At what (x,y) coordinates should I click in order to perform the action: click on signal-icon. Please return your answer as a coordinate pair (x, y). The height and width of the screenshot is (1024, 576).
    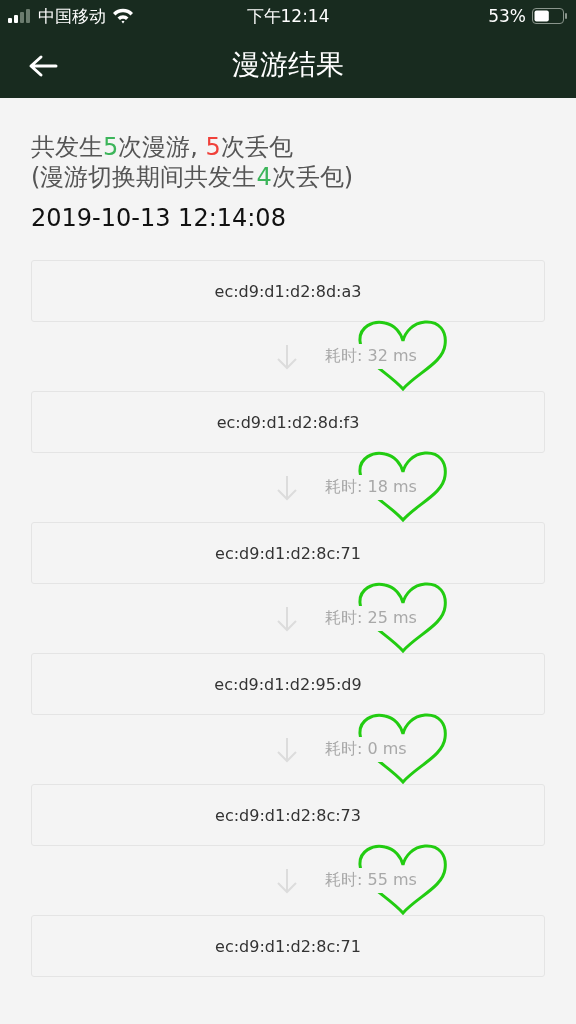
    Looking at the image, I should click on (20, 16).